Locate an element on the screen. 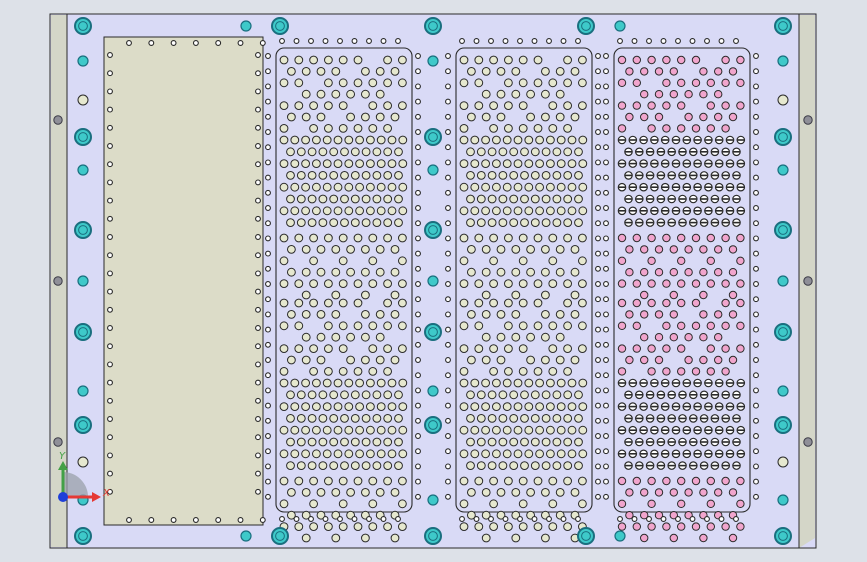 This screenshot has height=562, width=867. mounting-hole-large is located at coordinates (433, 137).